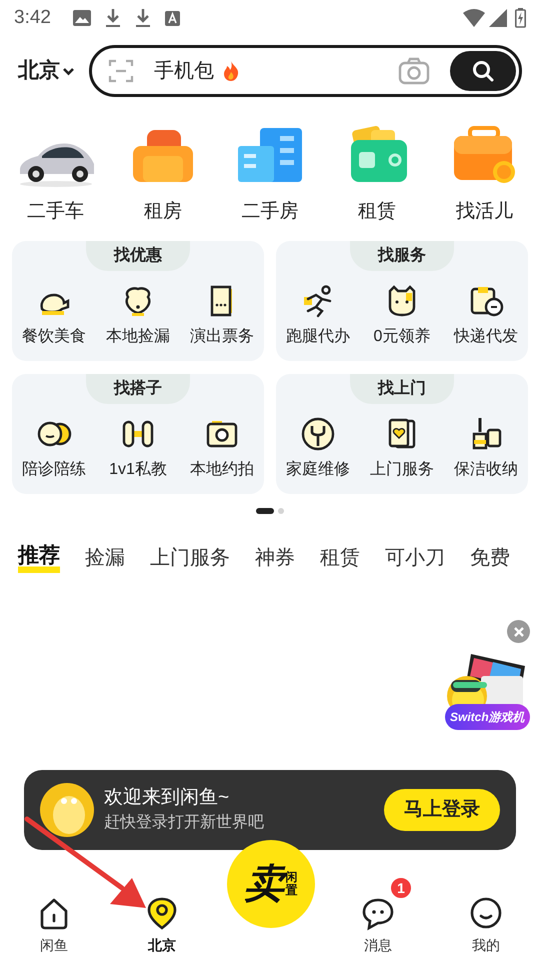 Image resolution: width=540 pixels, height=960 pixels. What do you see at coordinates (486, 336) in the screenshot?
I see `service-label: 快递代发` at bounding box center [486, 336].